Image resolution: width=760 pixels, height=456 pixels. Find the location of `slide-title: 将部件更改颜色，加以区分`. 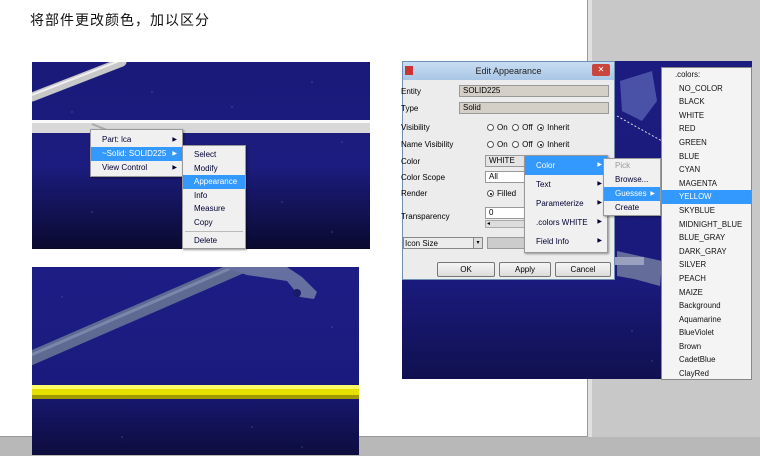

slide-title: 将部件更改颜色，加以区分 is located at coordinates (120, 21).